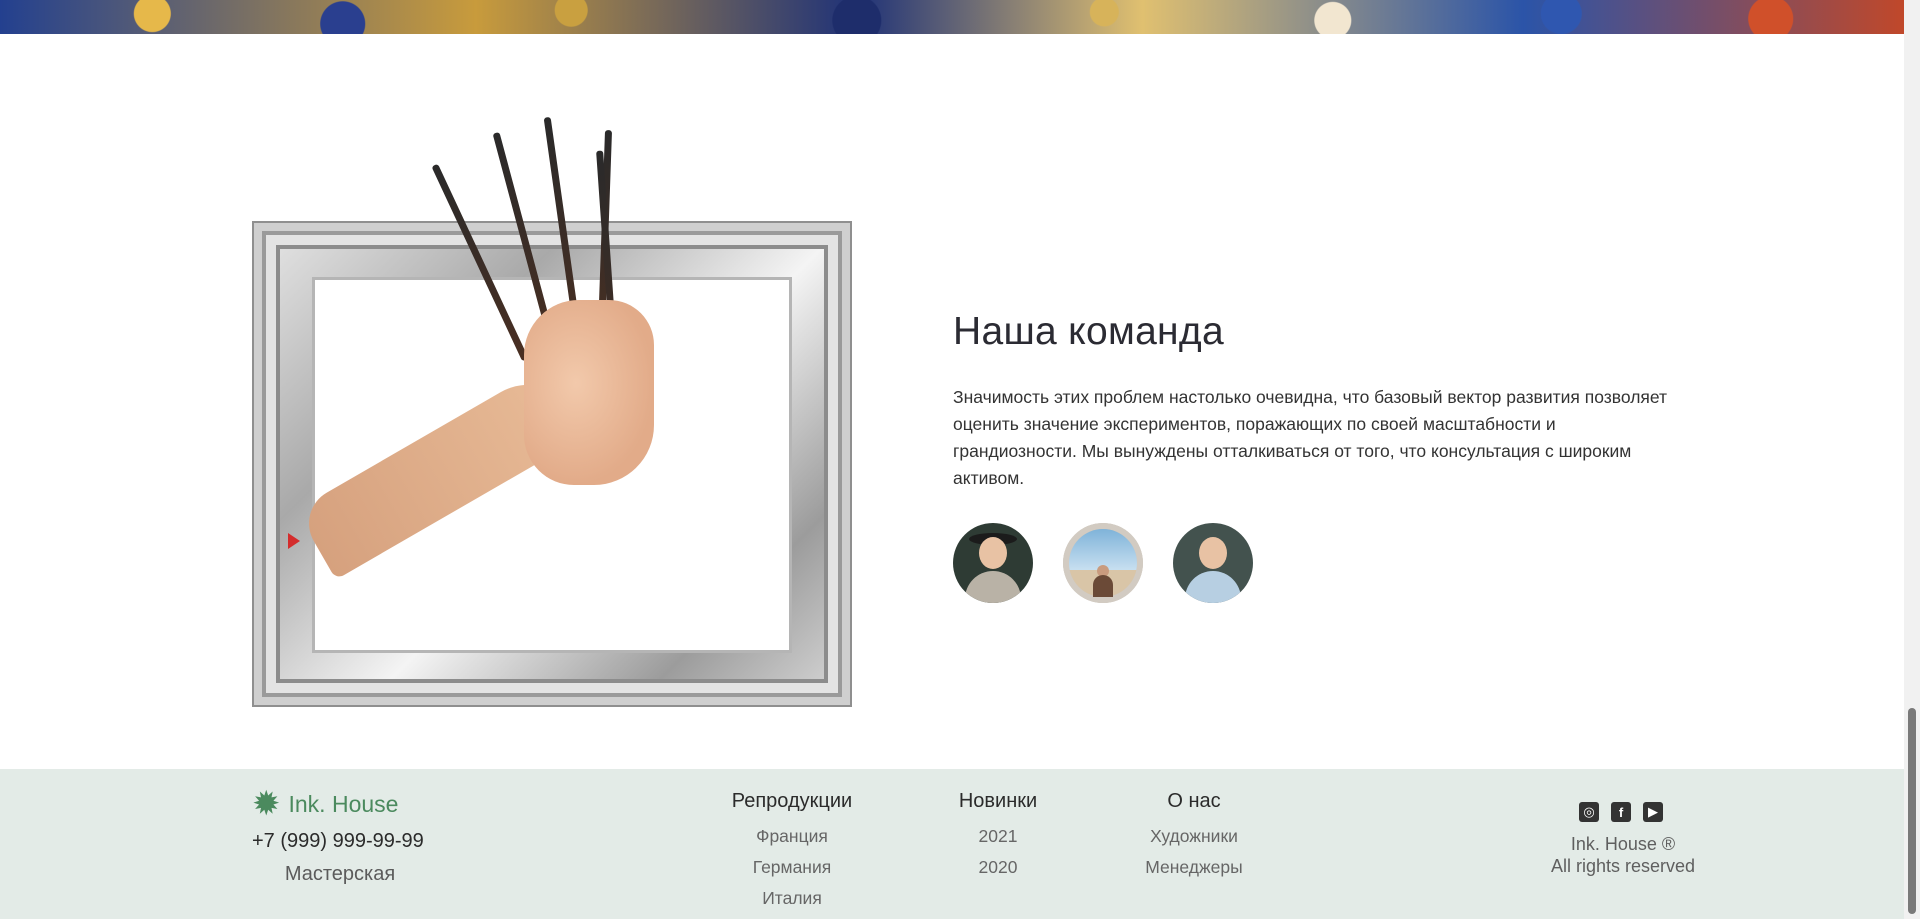 The image size is (1920, 919). I want to click on youtube-icon: ▶, so click(1653, 812).